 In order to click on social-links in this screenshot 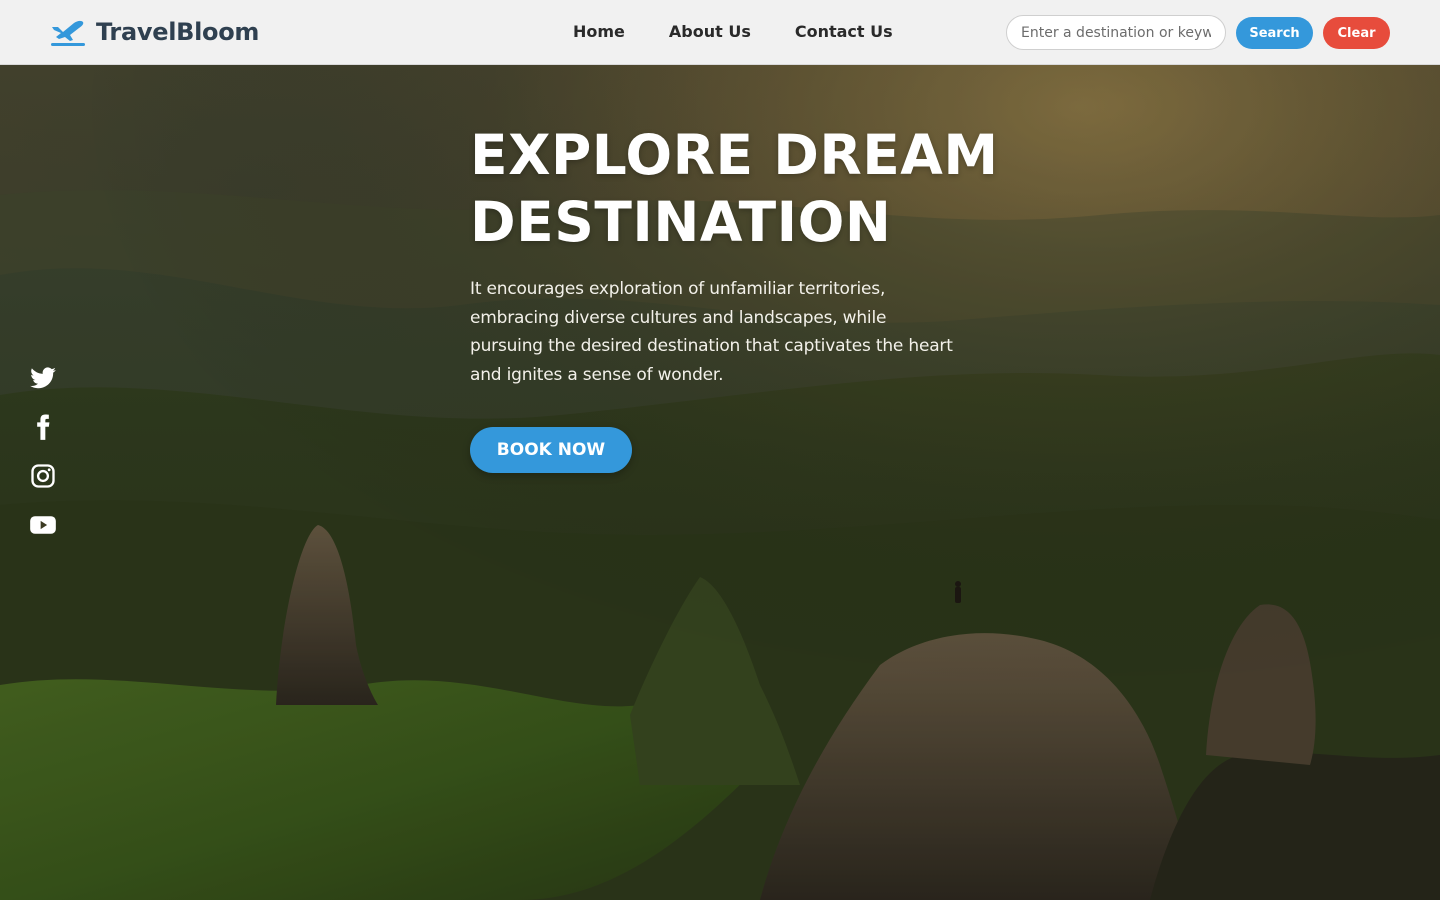, I will do `click(43, 462)`.